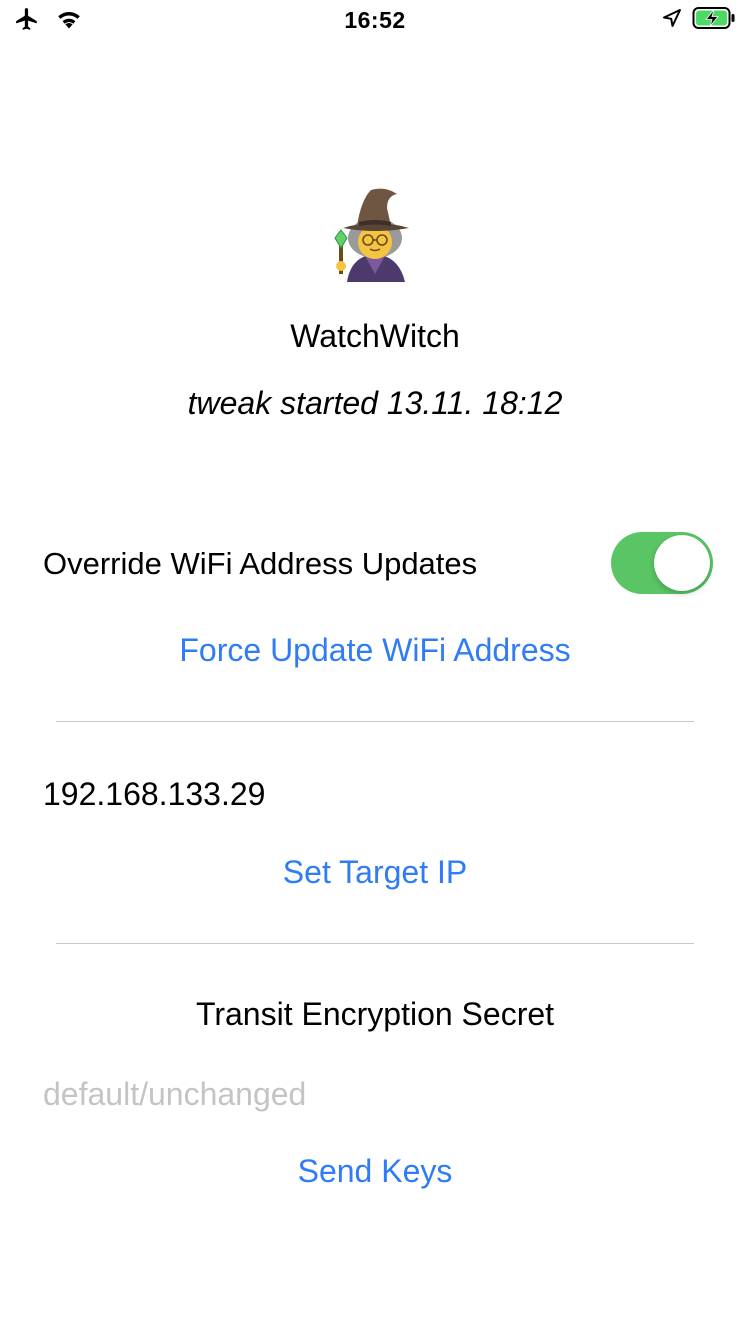 This screenshot has height=1334, width=750. What do you see at coordinates (375, 1171) in the screenshot?
I see `send-keys-button: Send Keys` at bounding box center [375, 1171].